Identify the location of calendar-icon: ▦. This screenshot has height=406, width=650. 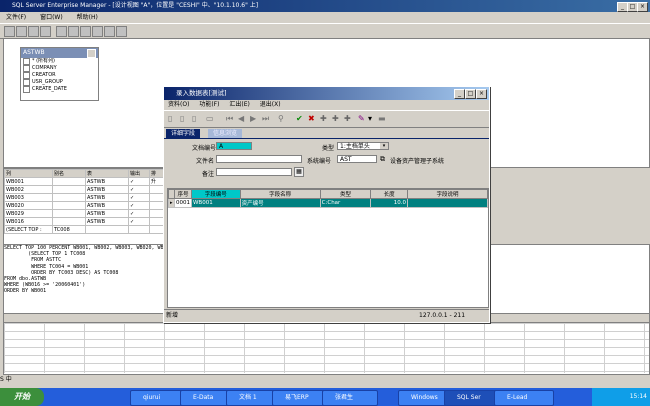
(299, 172).